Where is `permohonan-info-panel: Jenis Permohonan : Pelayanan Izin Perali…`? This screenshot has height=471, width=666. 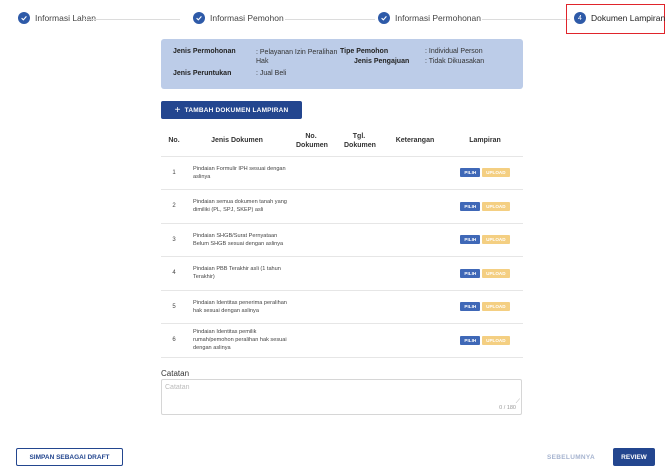
permohonan-info-panel: Jenis Permohonan : Pelayanan Izin Perali… is located at coordinates (342, 64).